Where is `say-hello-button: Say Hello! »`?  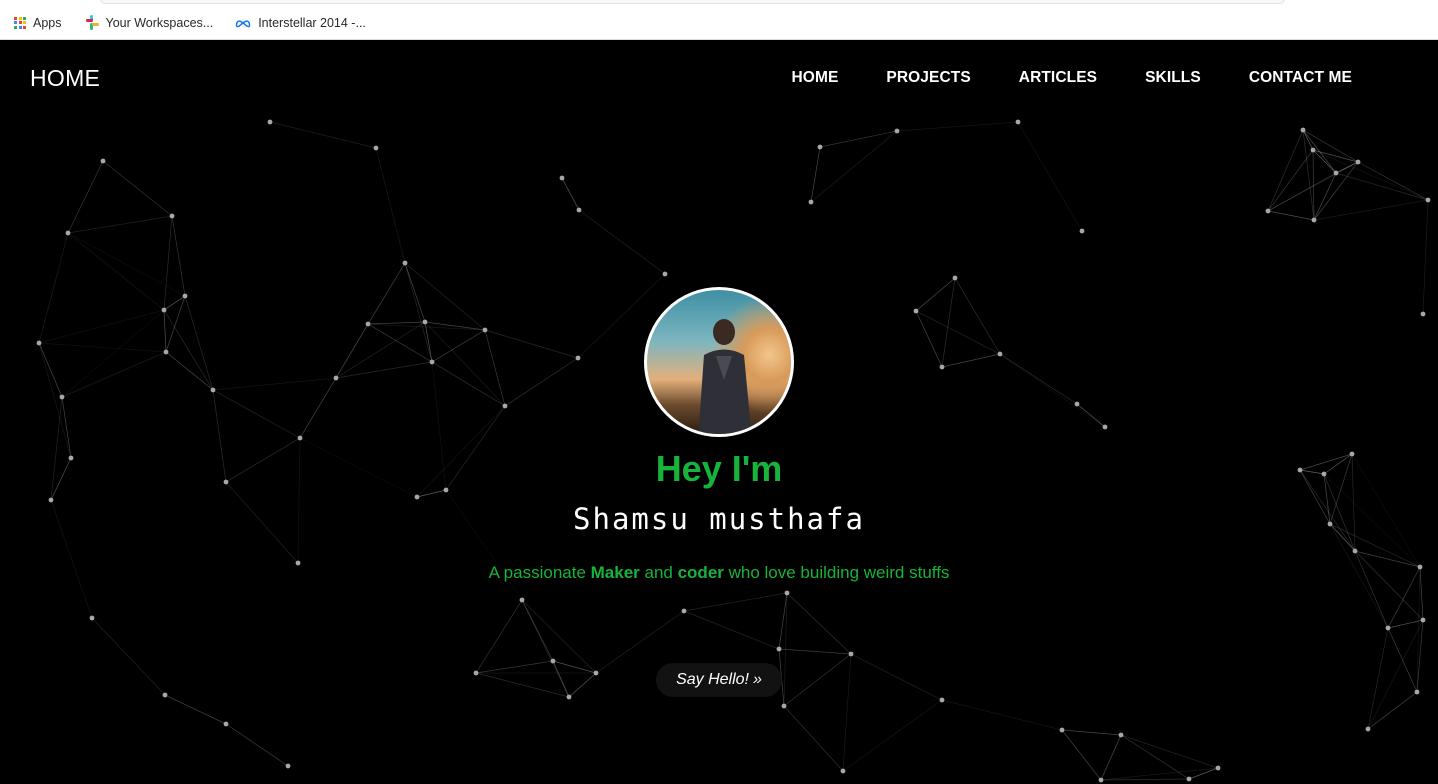 say-hello-button: Say Hello! » is located at coordinates (719, 680).